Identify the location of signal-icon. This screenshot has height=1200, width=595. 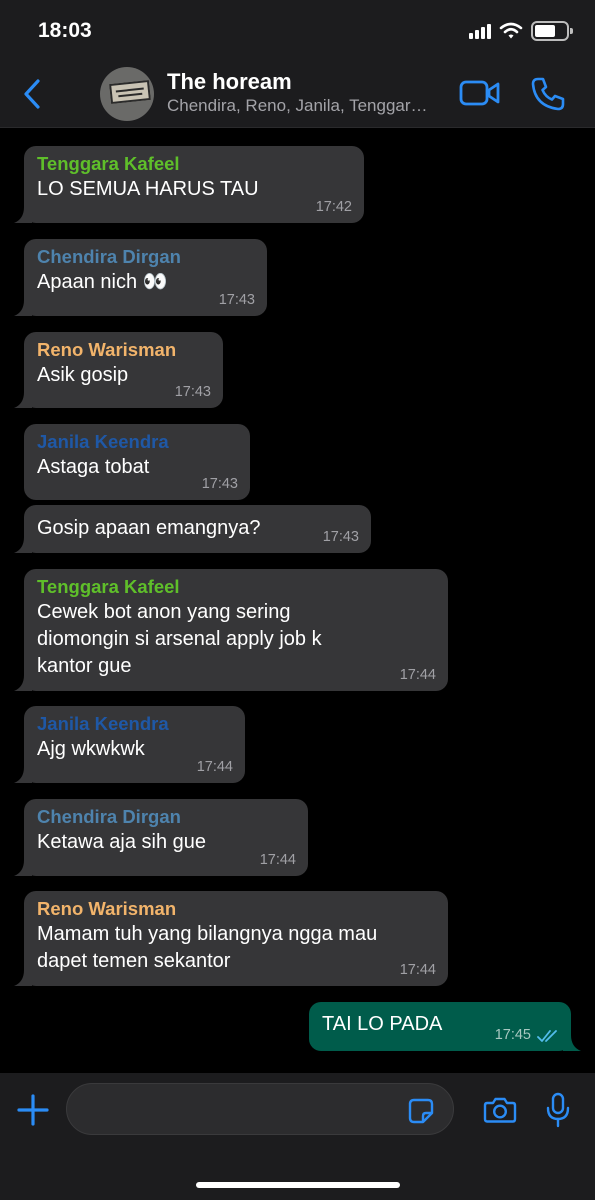
(480, 31).